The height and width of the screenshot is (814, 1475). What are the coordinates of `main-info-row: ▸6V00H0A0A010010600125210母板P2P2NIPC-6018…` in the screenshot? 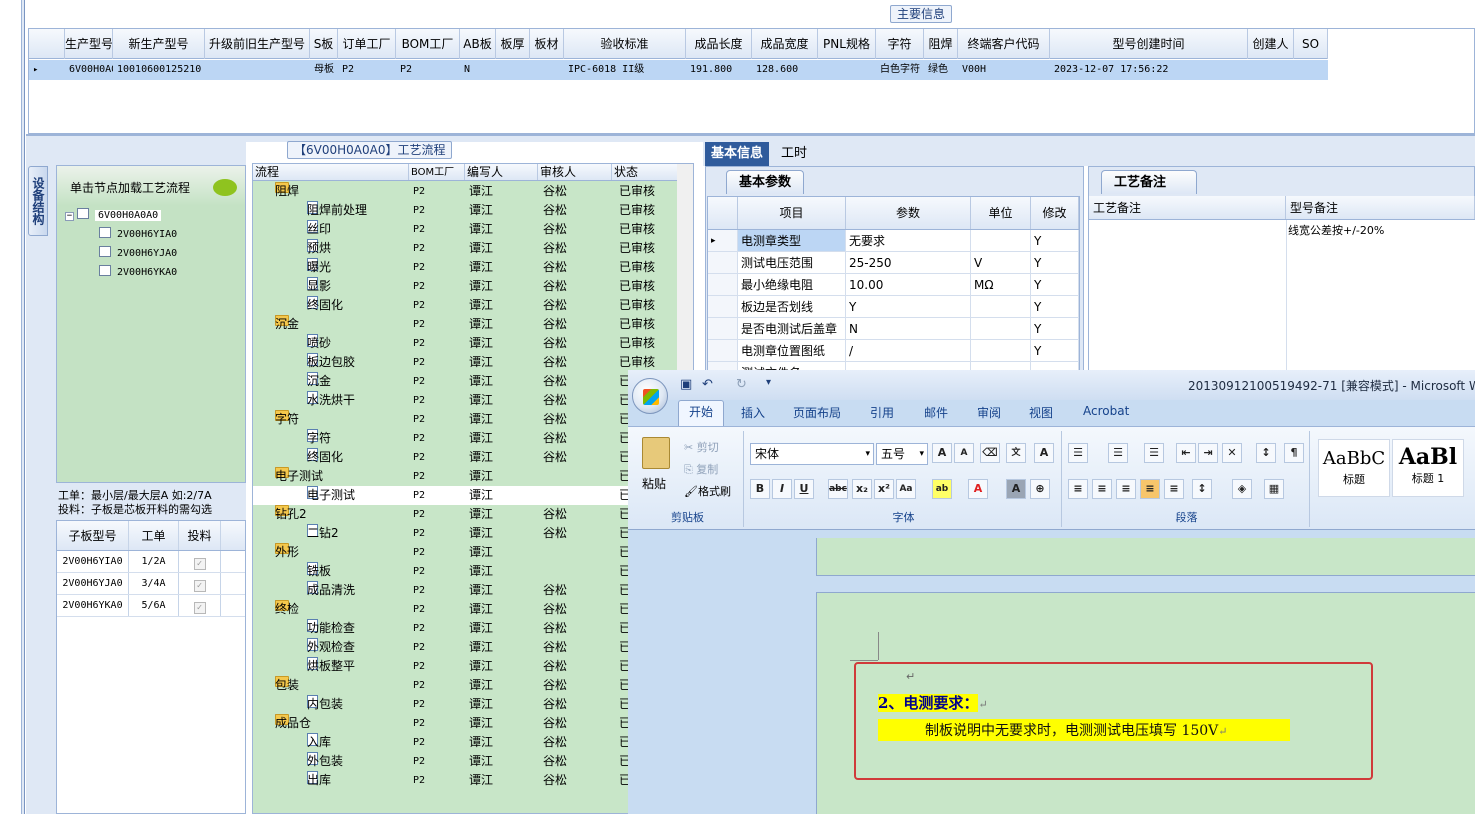 It's located at (678, 70).